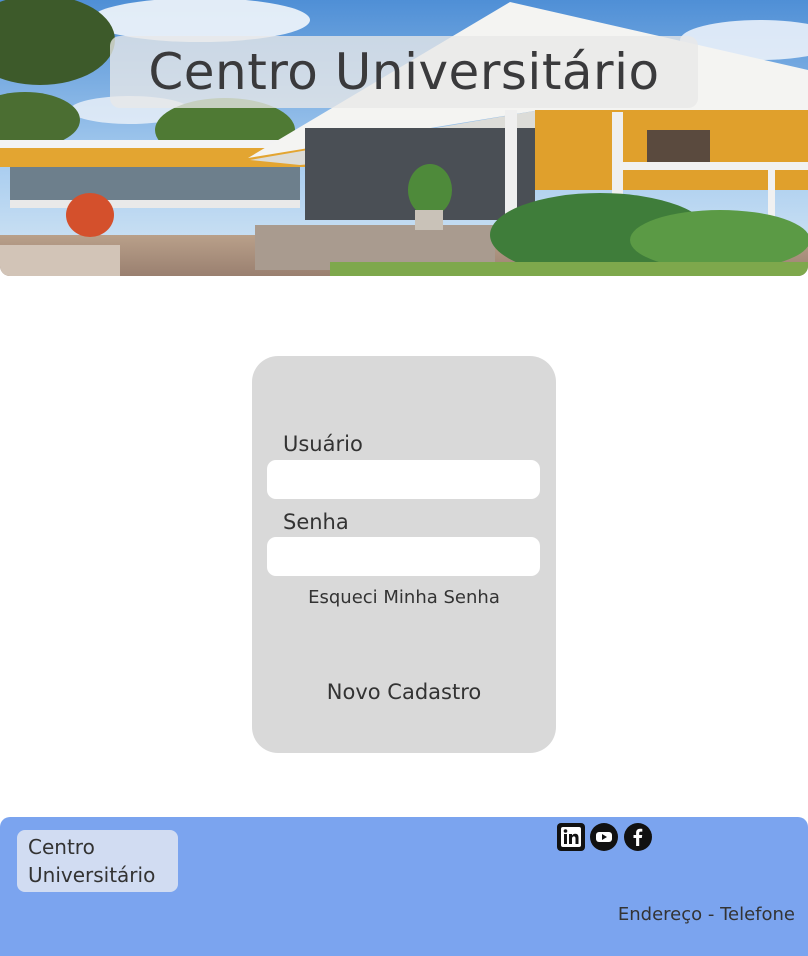 This screenshot has width=808, height=956. I want to click on footer-brand: Centro Universitário, so click(97, 861).